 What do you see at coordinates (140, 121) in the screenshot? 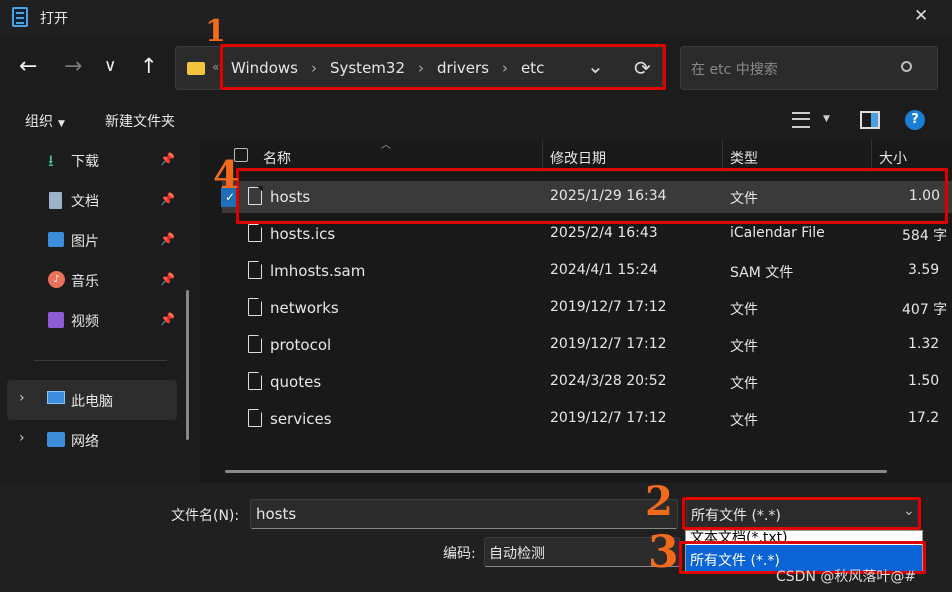
I see `new-folder-button: 新建文件夹` at bounding box center [140, 121].